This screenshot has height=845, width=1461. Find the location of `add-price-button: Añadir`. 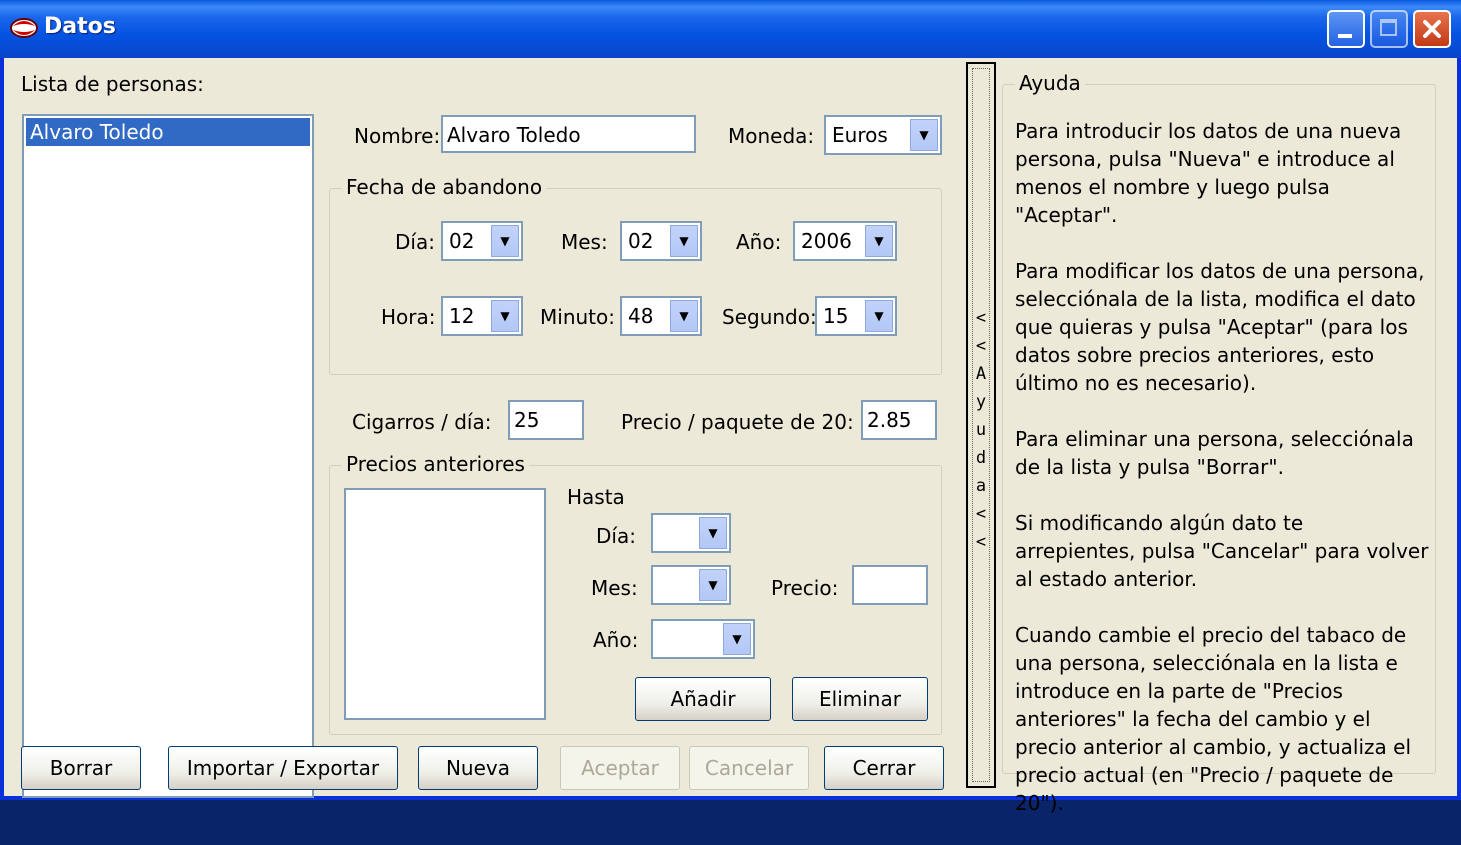

add-price-button: Añadir is located at coordinates (703, 699).